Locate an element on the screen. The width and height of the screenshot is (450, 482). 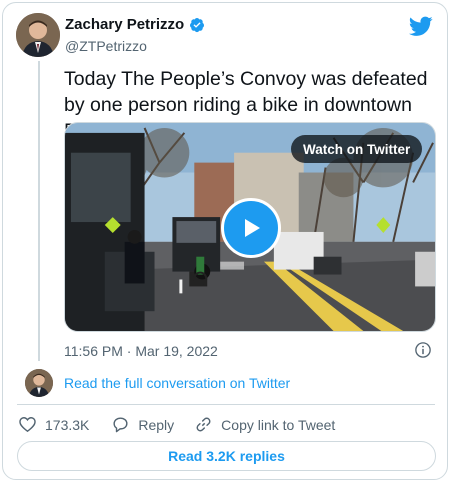
author-name-row: Zachary Petrizzo is located at coordinates (135, 24).